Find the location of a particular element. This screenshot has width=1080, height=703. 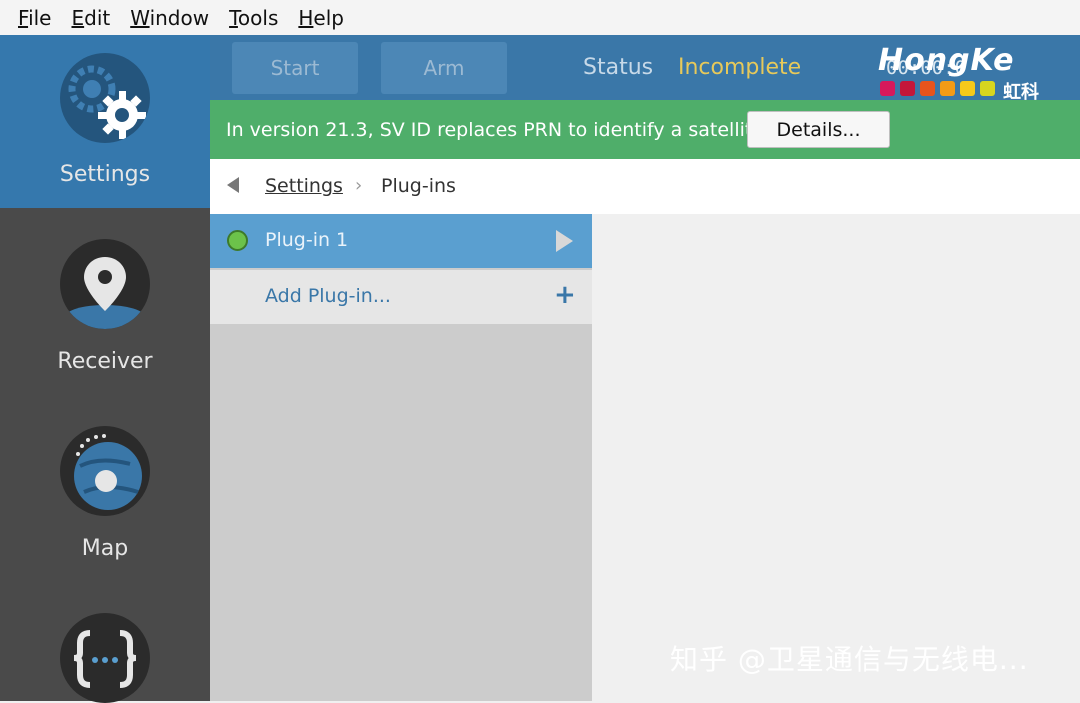

menu-window: Window is located at coordinates (169, 18).